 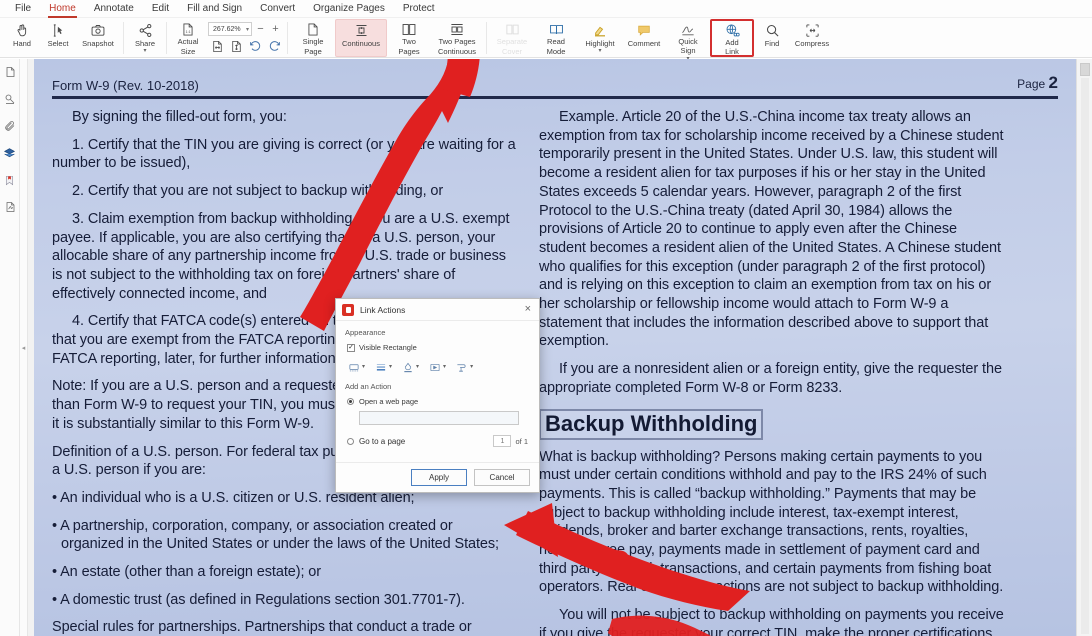 What do you see at coordinates (438, 347) in the screenshot?
I see `visible-rectangle-row: ✓ Visible Rectangle` at bounding box center [438, 347].